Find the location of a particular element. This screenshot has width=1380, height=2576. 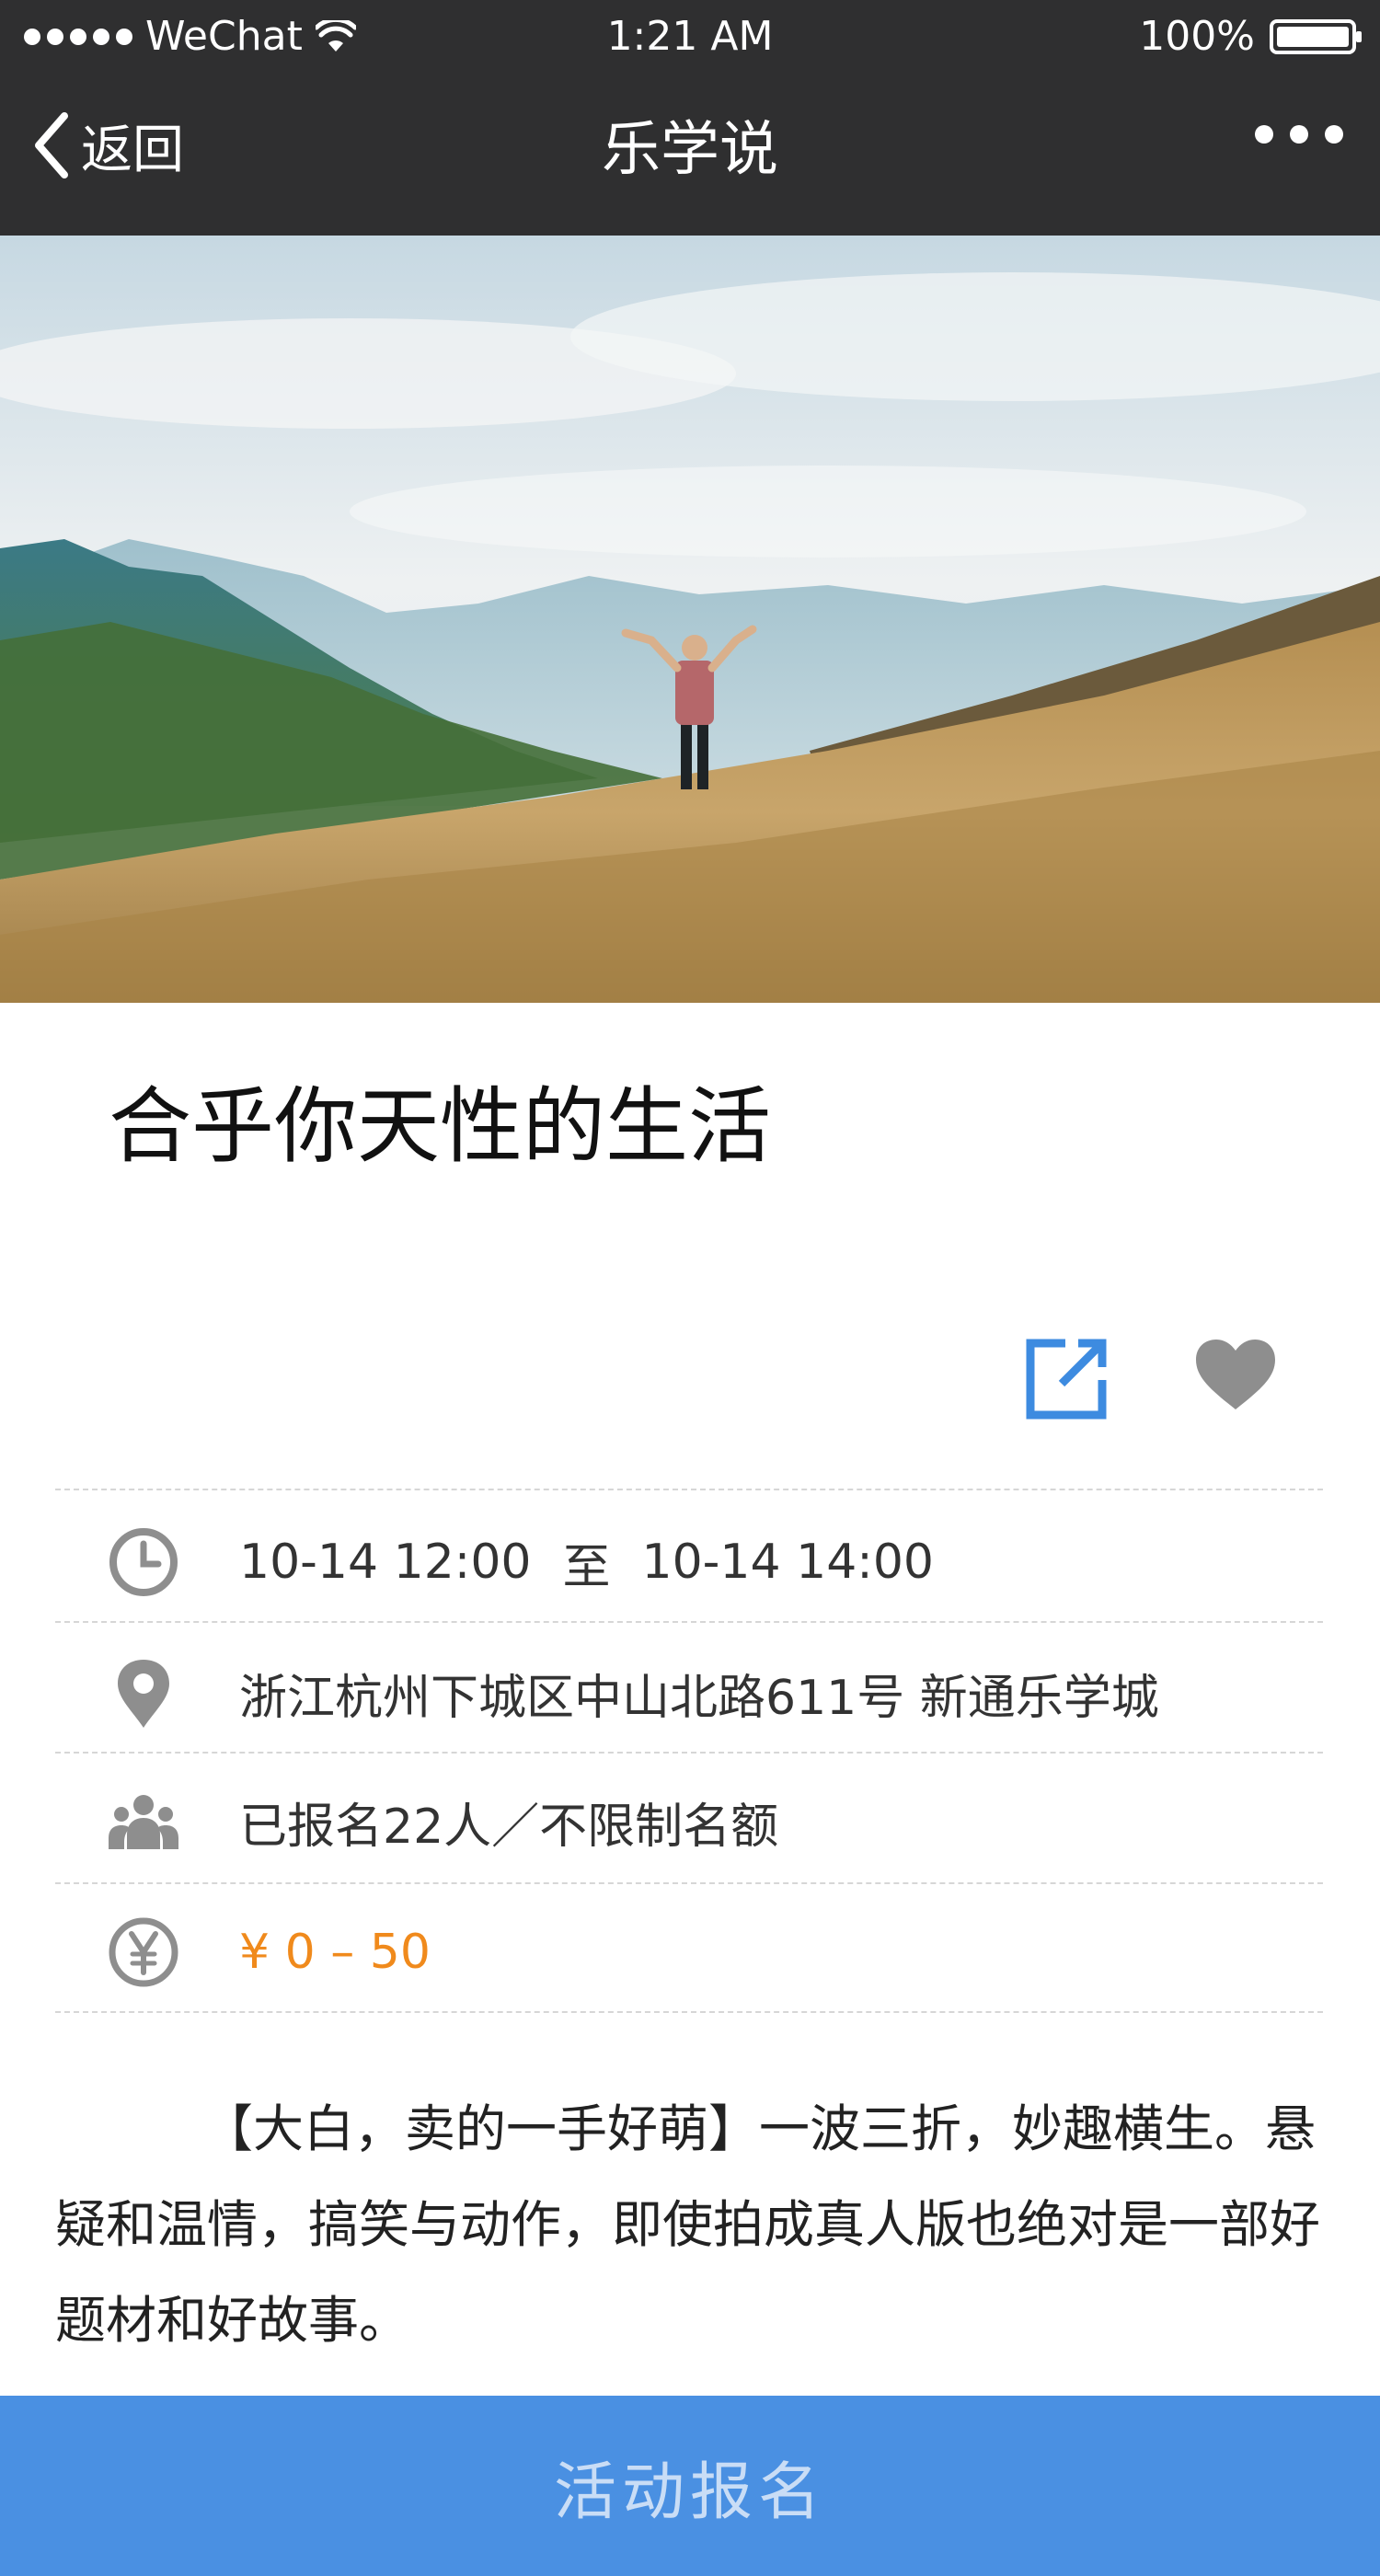

time-separator: 至 is located at coordinates (586, 1567).